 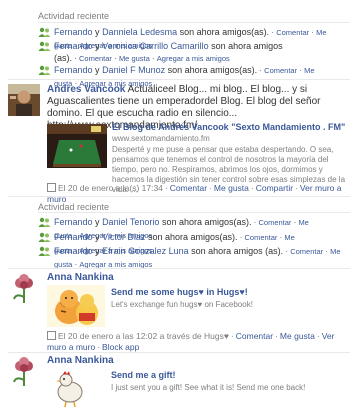 I want to click on gift-thumbnail, so click(x=70, y=388).